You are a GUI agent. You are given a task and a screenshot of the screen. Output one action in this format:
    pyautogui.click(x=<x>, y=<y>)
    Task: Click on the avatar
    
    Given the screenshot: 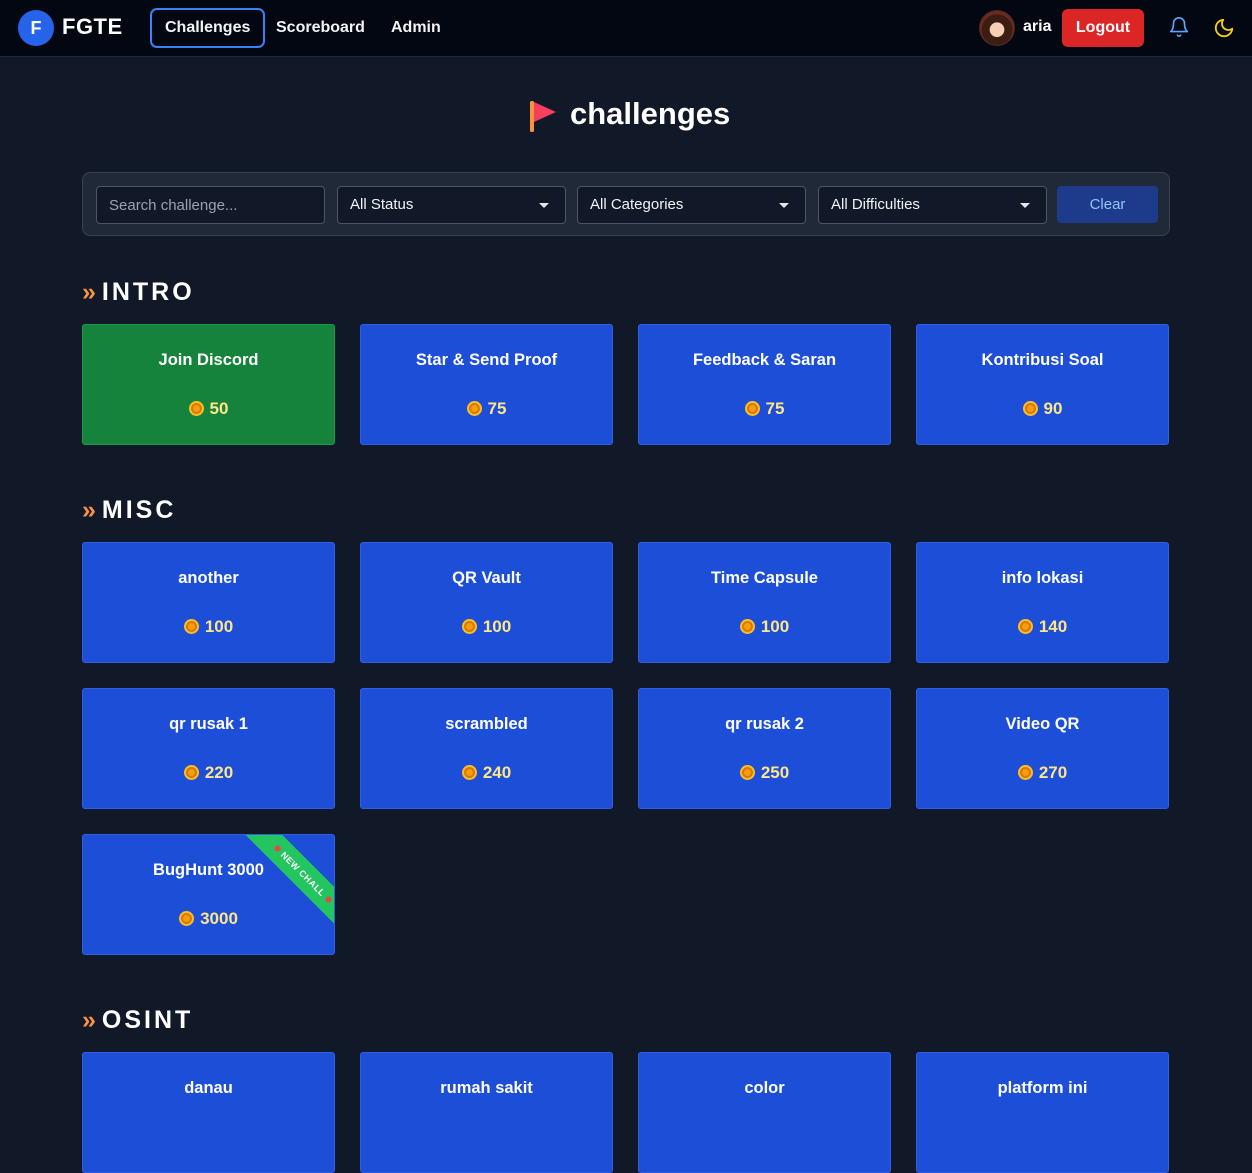 What is the action you would take?
    pyautogui.click(x=997, y=28)
    